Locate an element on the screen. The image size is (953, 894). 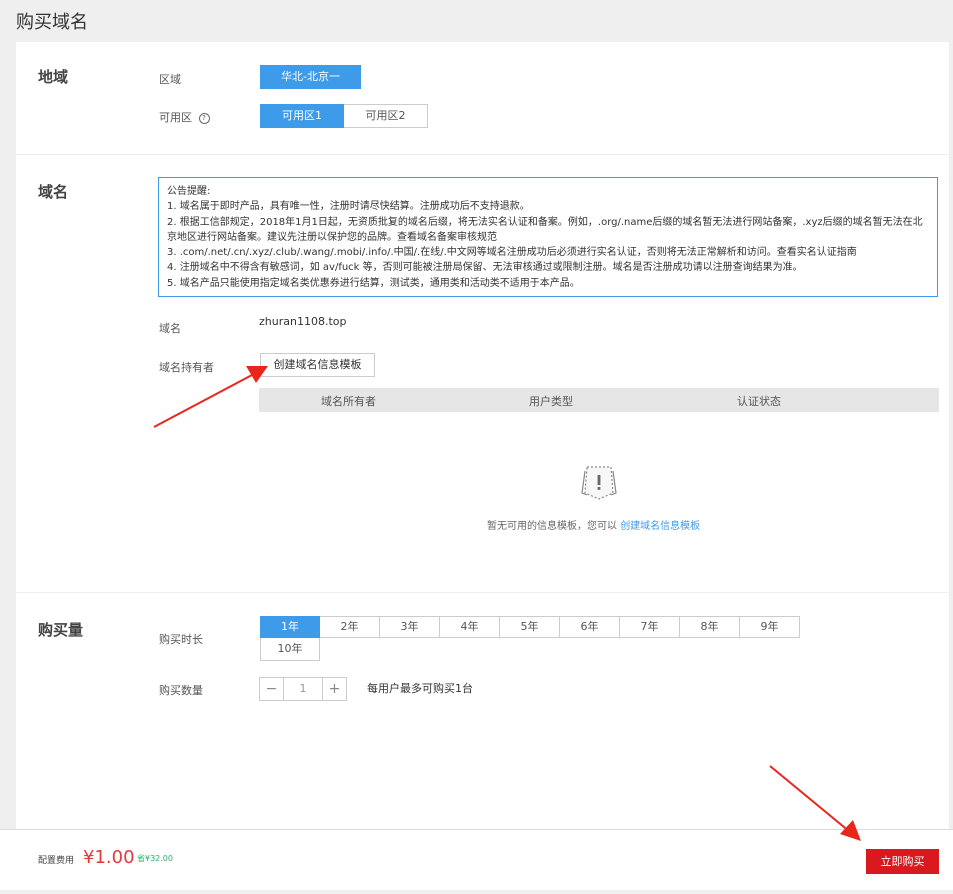
zone-label-text: 可用区 is located at coordinates (175, 117).